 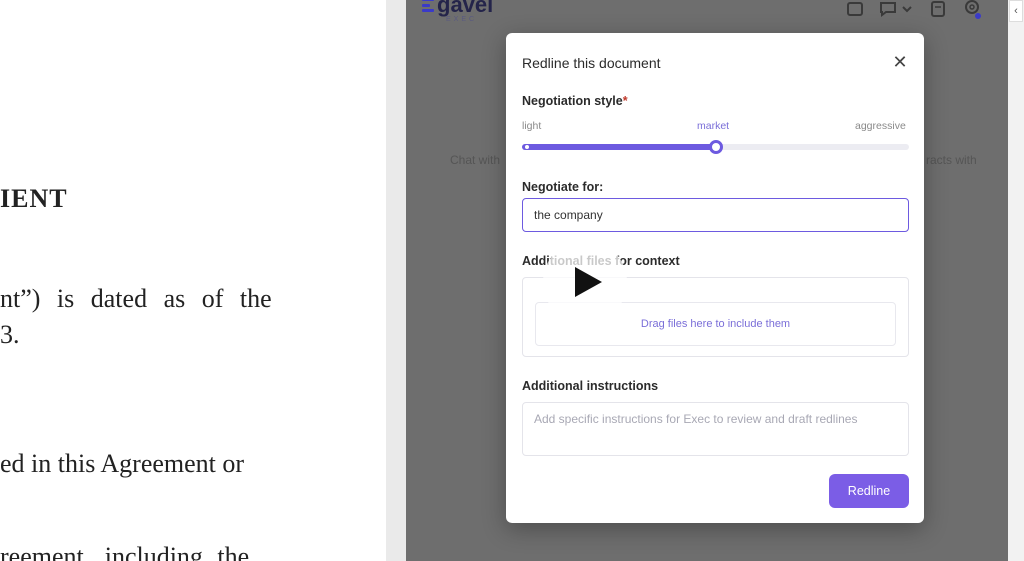 What do you see at coordinates (532, 126) in the screenshot?
I see `slider-min-label: light` at bounding box center [532, 126].